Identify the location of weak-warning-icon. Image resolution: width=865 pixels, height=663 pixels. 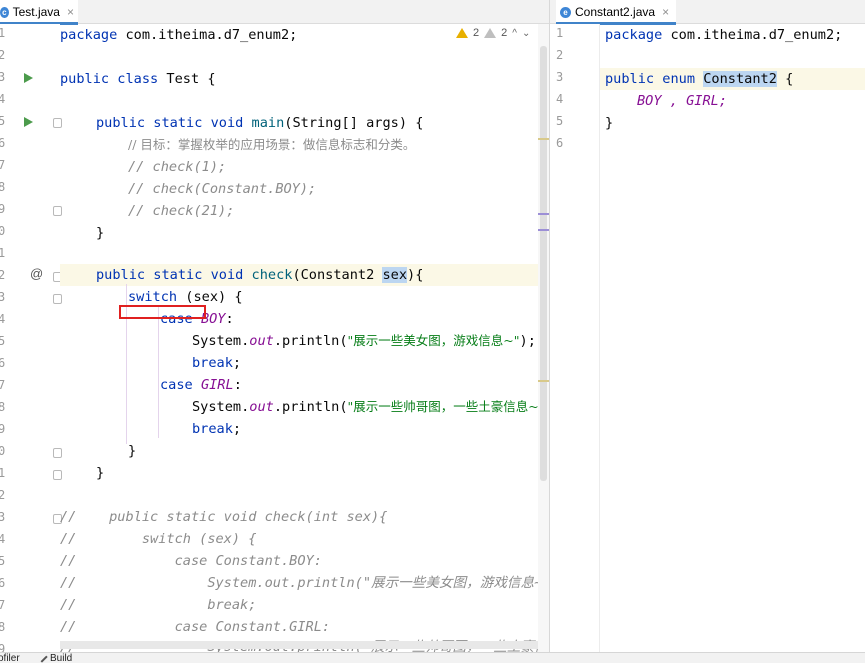
(490, 33).